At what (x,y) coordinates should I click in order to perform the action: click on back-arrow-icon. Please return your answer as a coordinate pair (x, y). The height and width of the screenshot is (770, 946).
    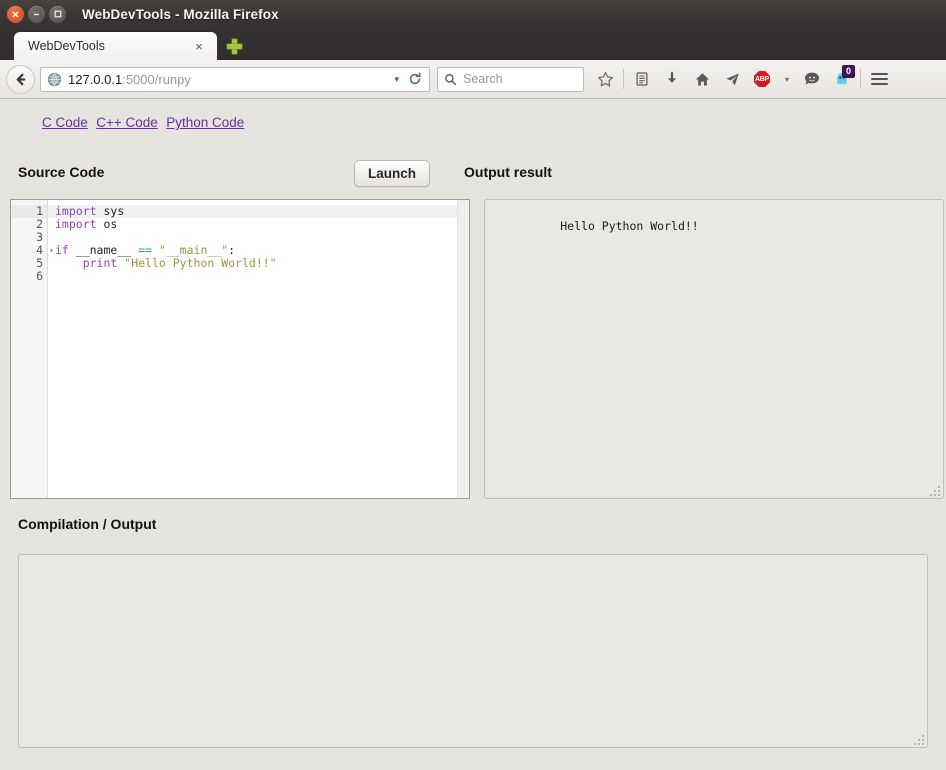
    Looking at the image, I should click on (21, 79).